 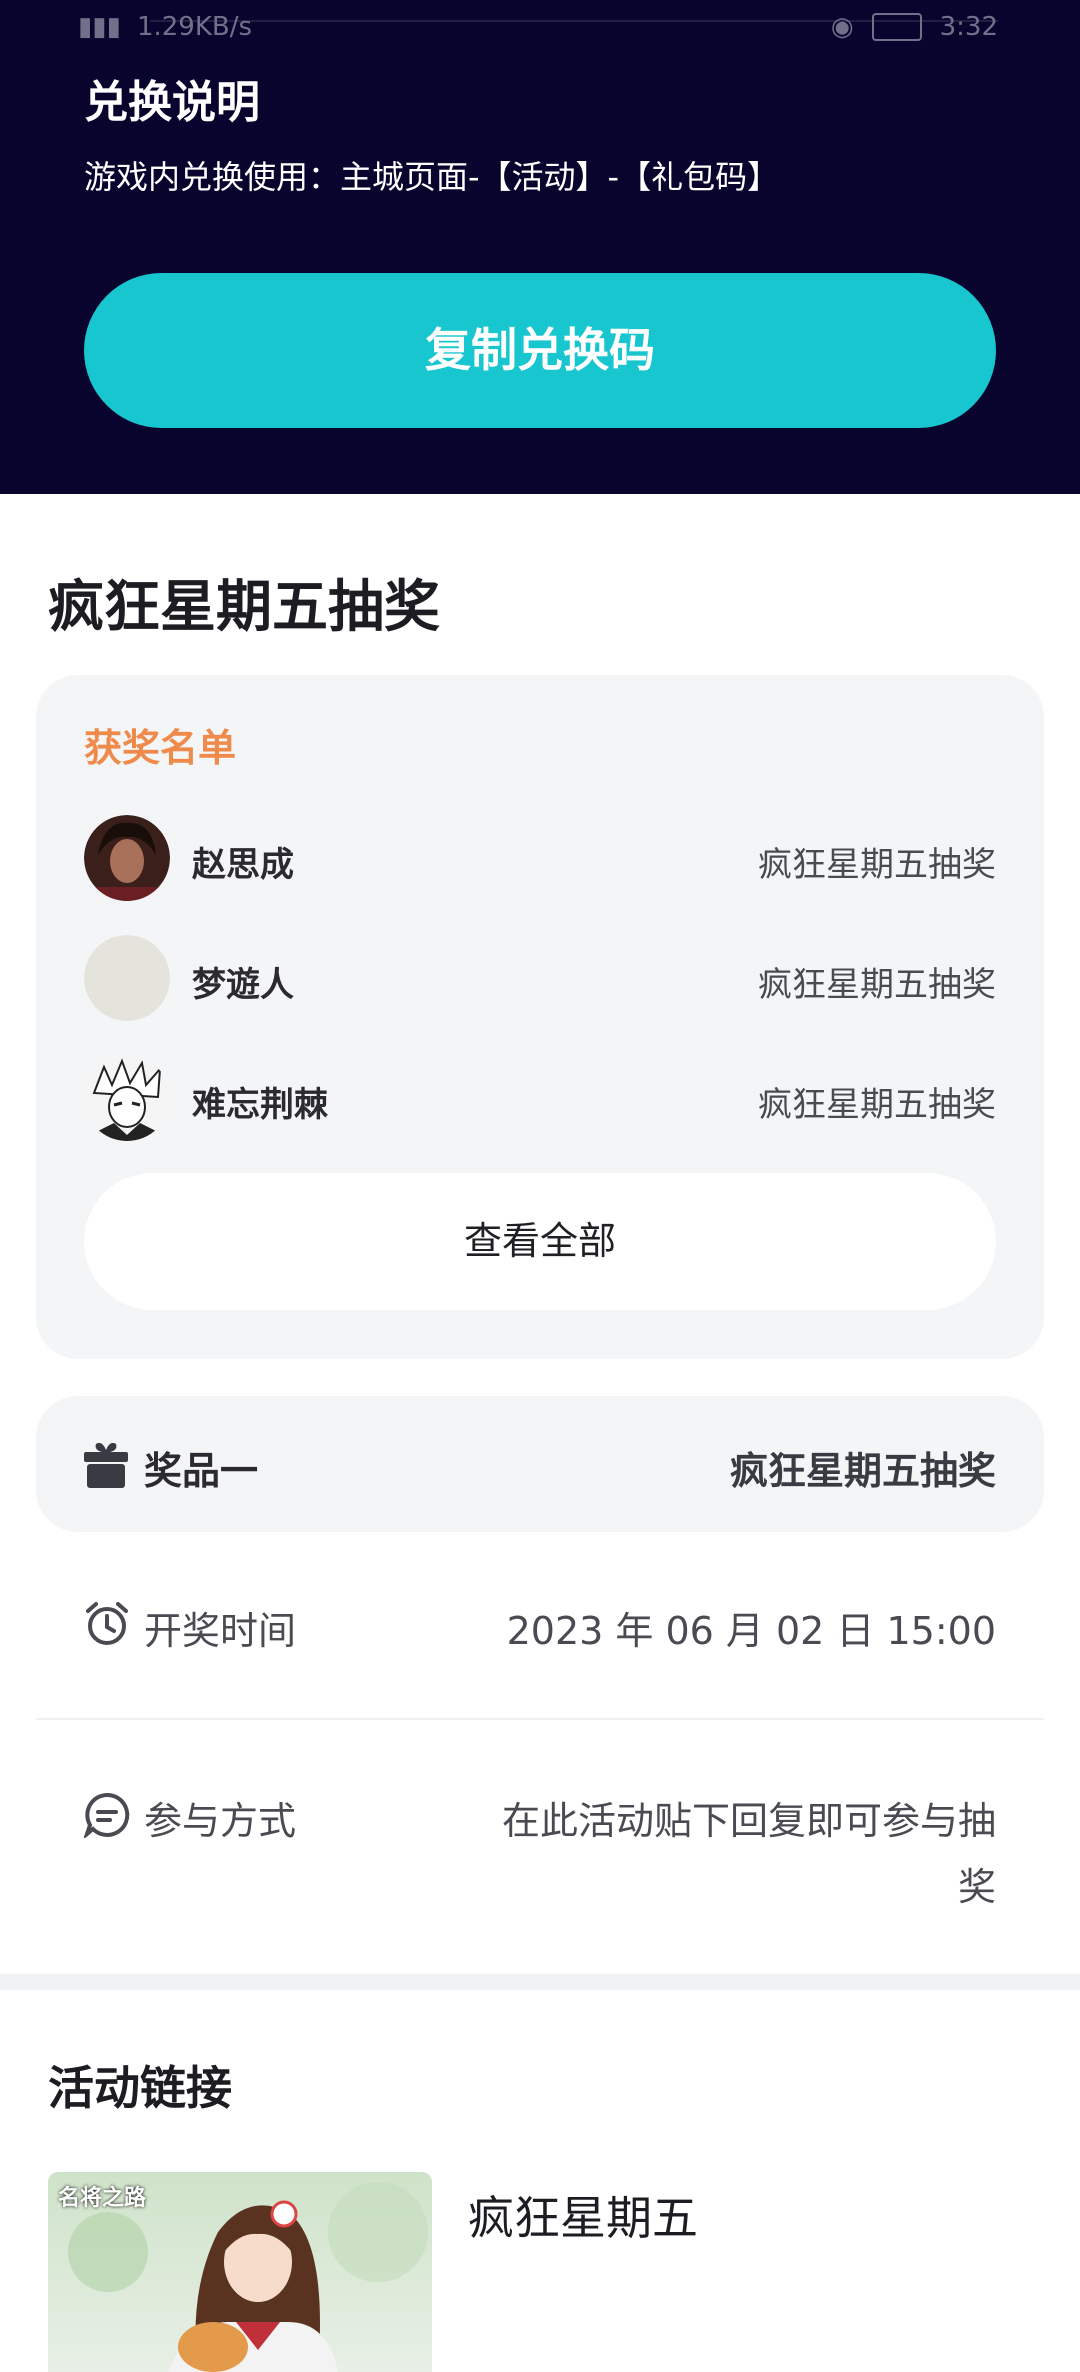 What do you see at coordinates (748, 1821) in the screenshot?
I see `join-method-value-line1: 在此活动贴下回复即可参与抽` at bounding box center [748, 1821].